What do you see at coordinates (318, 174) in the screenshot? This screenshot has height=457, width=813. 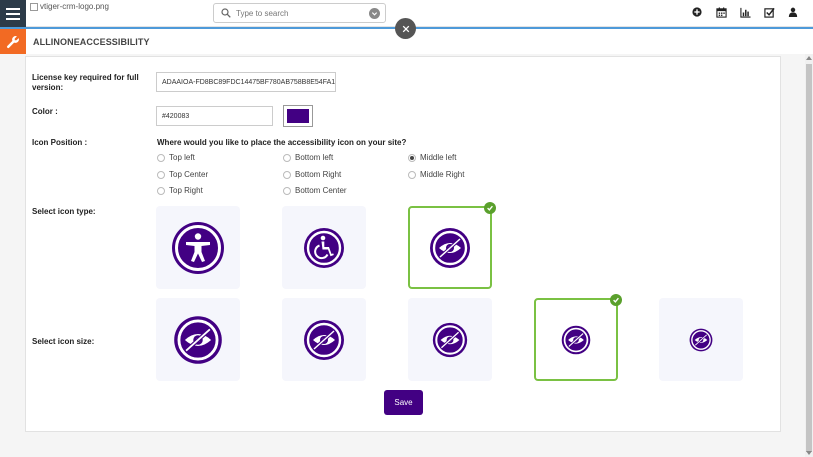 I see `radio-label: Bottom Right` at bounding box center [318, 174].